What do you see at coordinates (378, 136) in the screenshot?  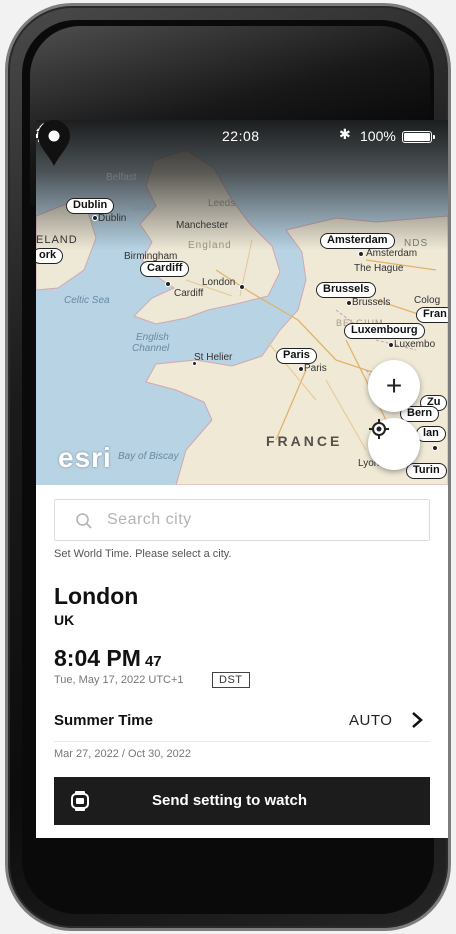 I see `battery-percent: 100%` at bounding box center [378, 136].